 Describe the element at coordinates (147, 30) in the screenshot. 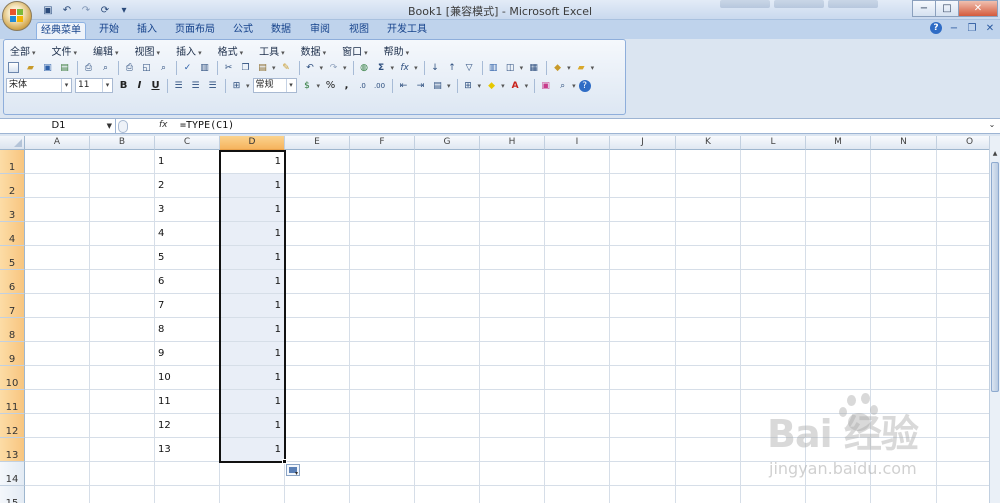

I see `tab-insert: 插入` at that location.